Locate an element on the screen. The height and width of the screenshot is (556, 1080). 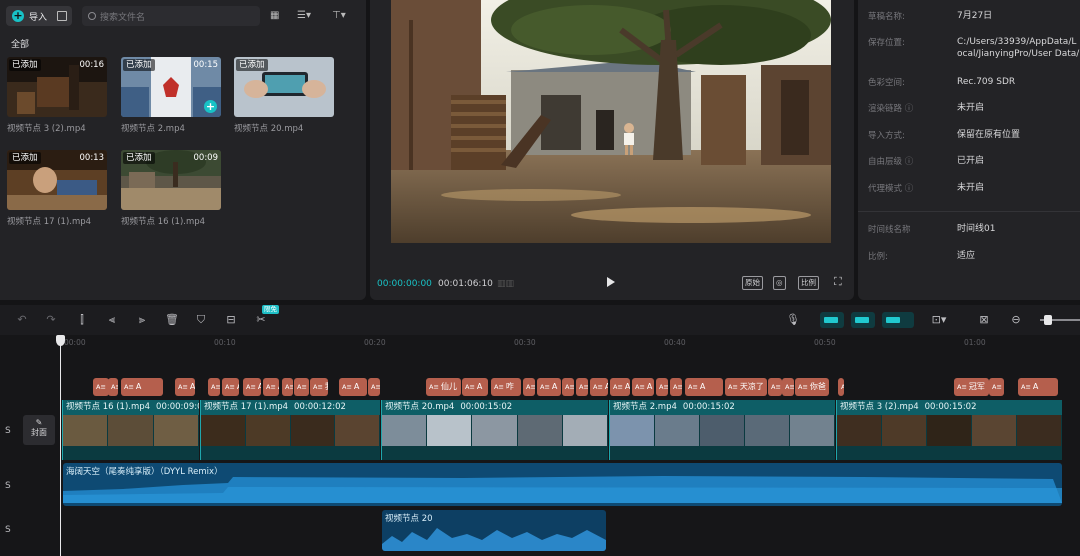
zoom-slider-knob is located at coordinates (1048, 320).